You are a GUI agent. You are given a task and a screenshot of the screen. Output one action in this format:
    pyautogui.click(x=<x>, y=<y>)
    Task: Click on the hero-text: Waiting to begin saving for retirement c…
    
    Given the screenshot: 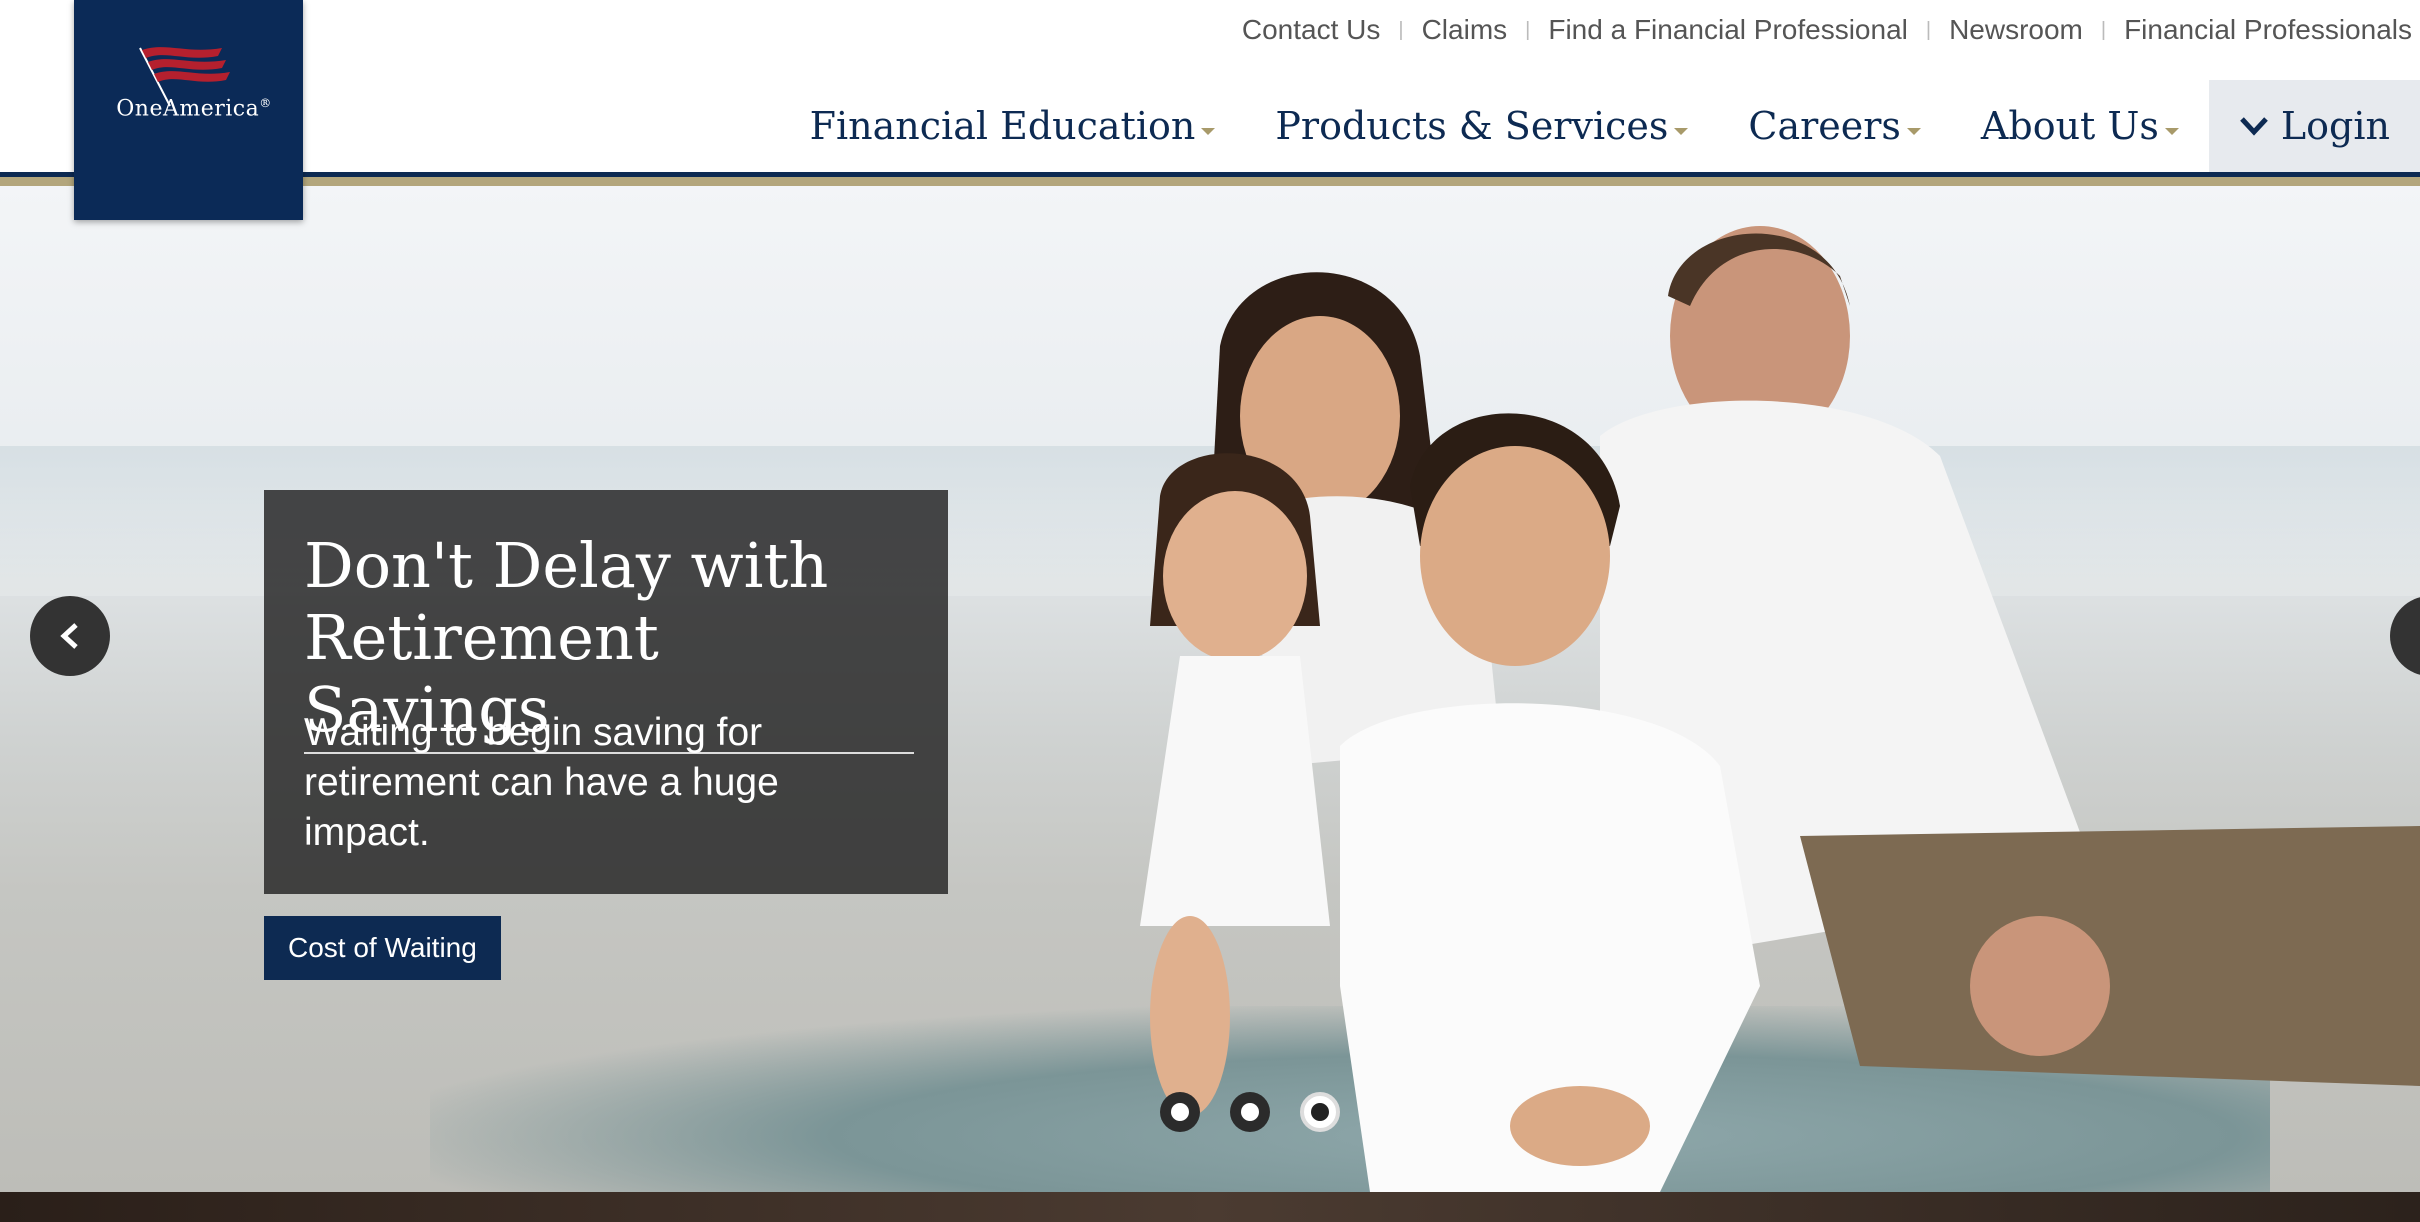 What is the action you would take?
    pyautogui.click(x=541, y=782)
    